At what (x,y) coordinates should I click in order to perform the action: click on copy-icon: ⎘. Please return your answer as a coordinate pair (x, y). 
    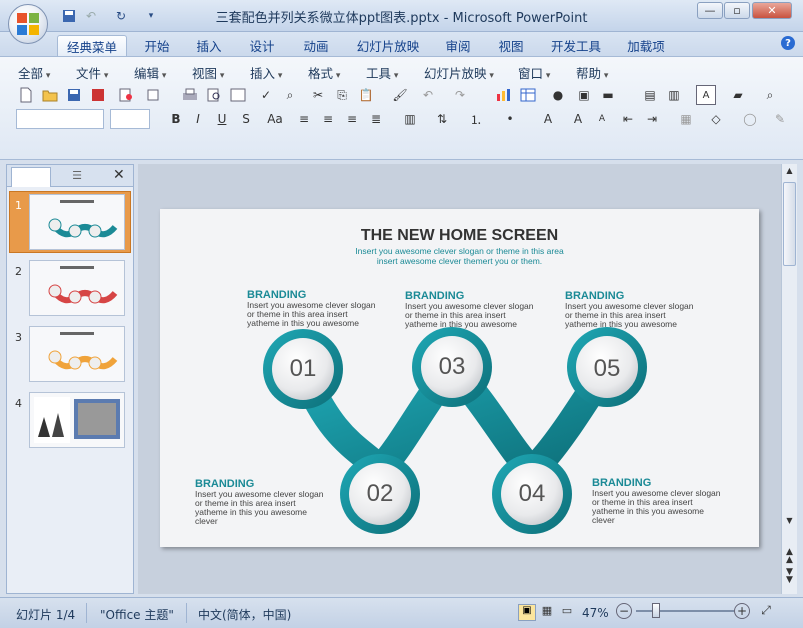
    Looking at the image, I should click on (342, 95).